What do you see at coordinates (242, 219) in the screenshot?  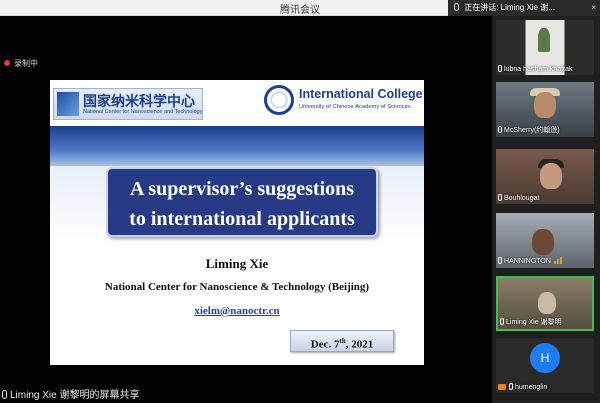 I see `slide-title-line2: to international applicants` at bounding box center [242, 219].